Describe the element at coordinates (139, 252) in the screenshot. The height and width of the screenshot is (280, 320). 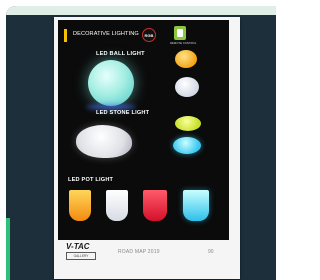
I see `roadmap-label: ROAD MAP 2019` at that location.